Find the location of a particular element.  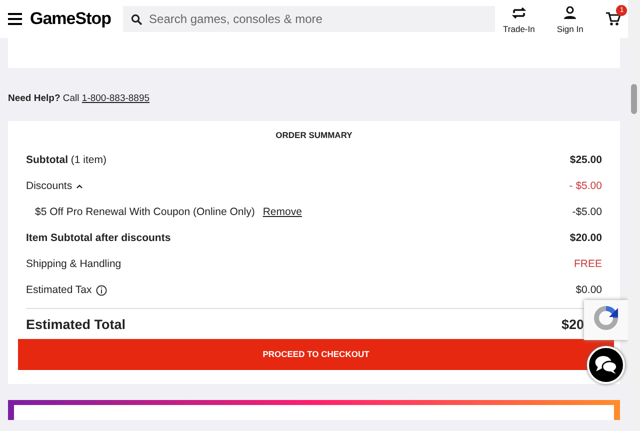

summary-label: Shipping & Handling is located at coordinates (74, 264).